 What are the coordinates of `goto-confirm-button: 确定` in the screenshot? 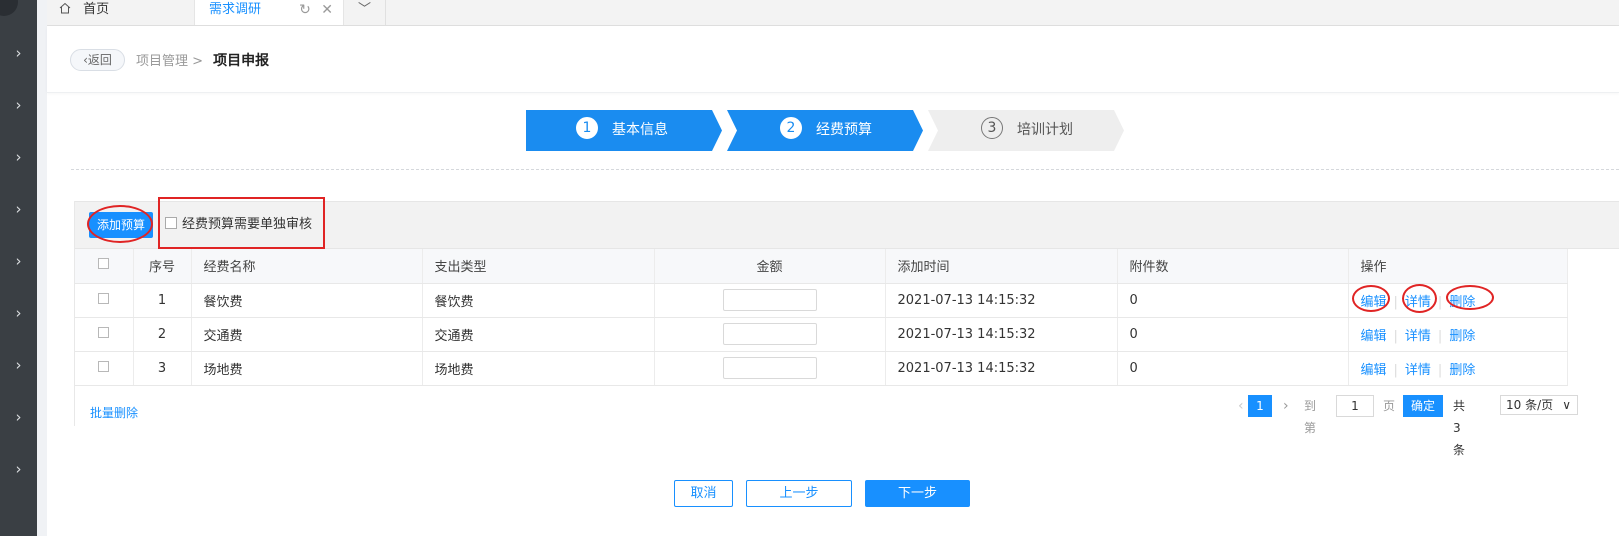 It's located at (1423, 406).